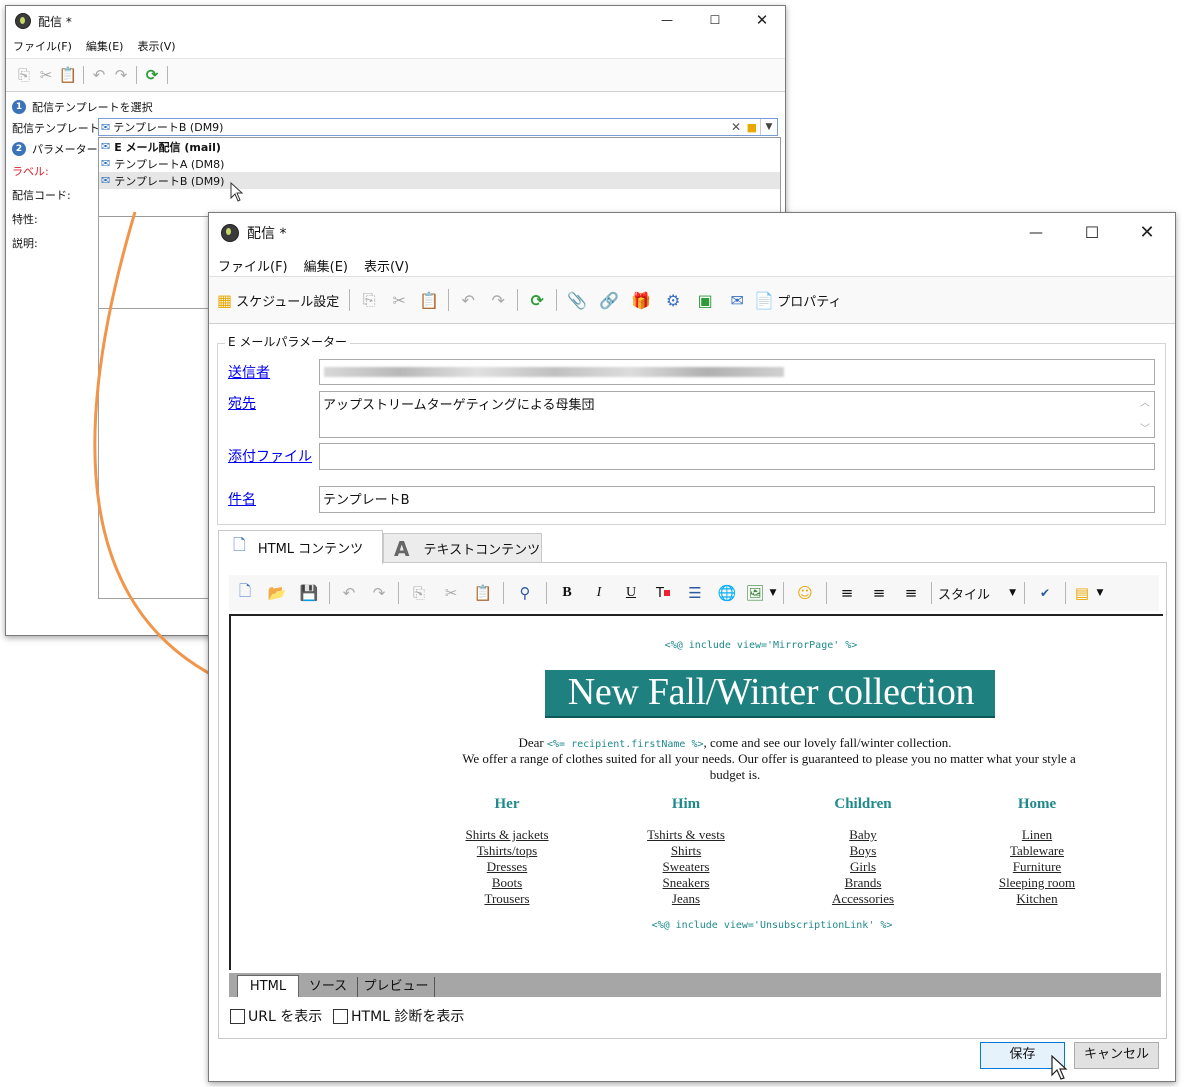  I want to click on attachment-field, so click(737, 456).